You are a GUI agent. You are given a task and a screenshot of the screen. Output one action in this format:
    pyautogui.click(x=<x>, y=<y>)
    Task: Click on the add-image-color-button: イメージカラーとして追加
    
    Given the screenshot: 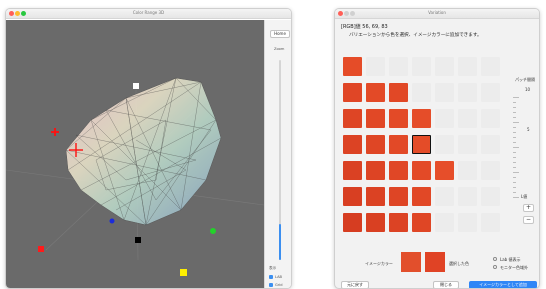 What is the action you would take?
    pyautogui.click(x=503, y=284)
    